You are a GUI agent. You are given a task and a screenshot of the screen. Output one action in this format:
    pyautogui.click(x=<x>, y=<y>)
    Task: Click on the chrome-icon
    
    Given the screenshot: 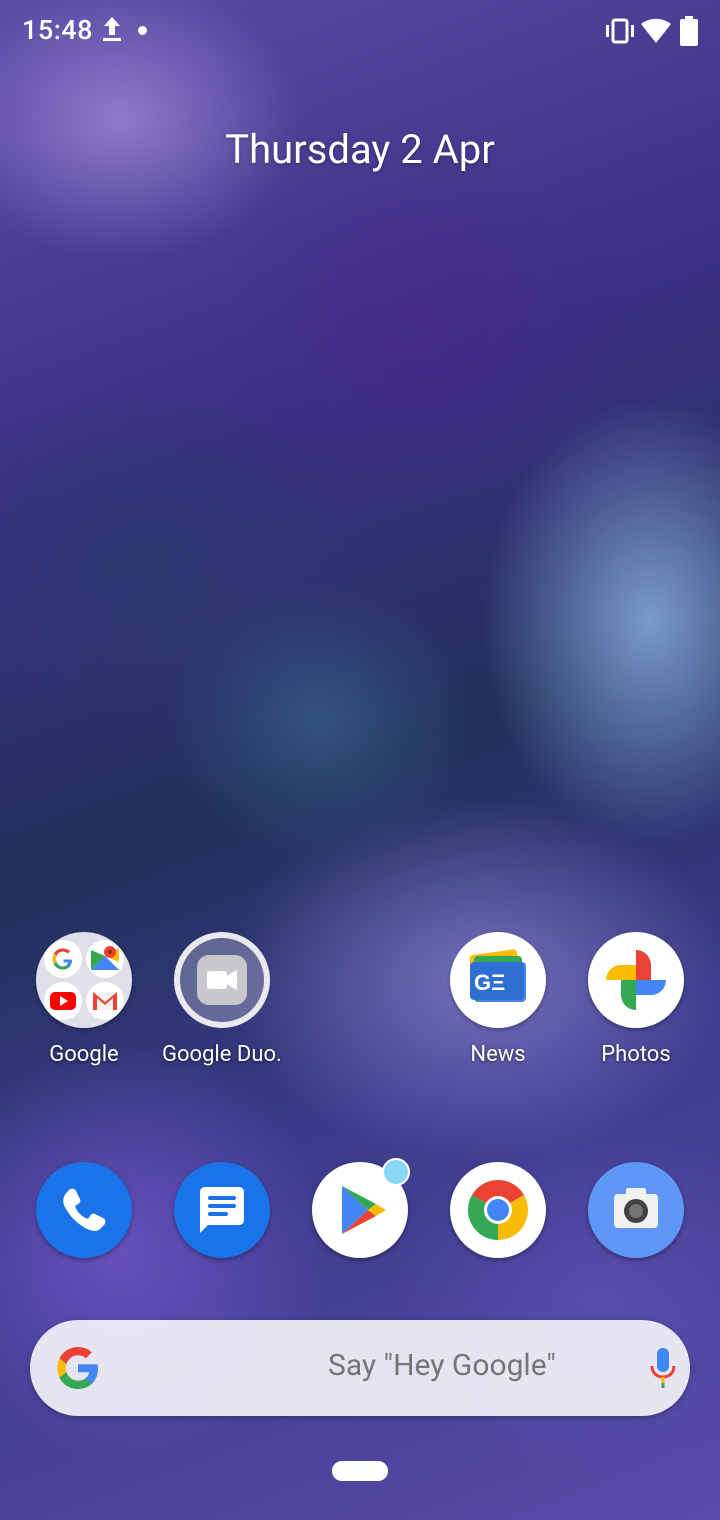 What is the action you would take?
    pyautogui.click(x=498, y=1210)
    